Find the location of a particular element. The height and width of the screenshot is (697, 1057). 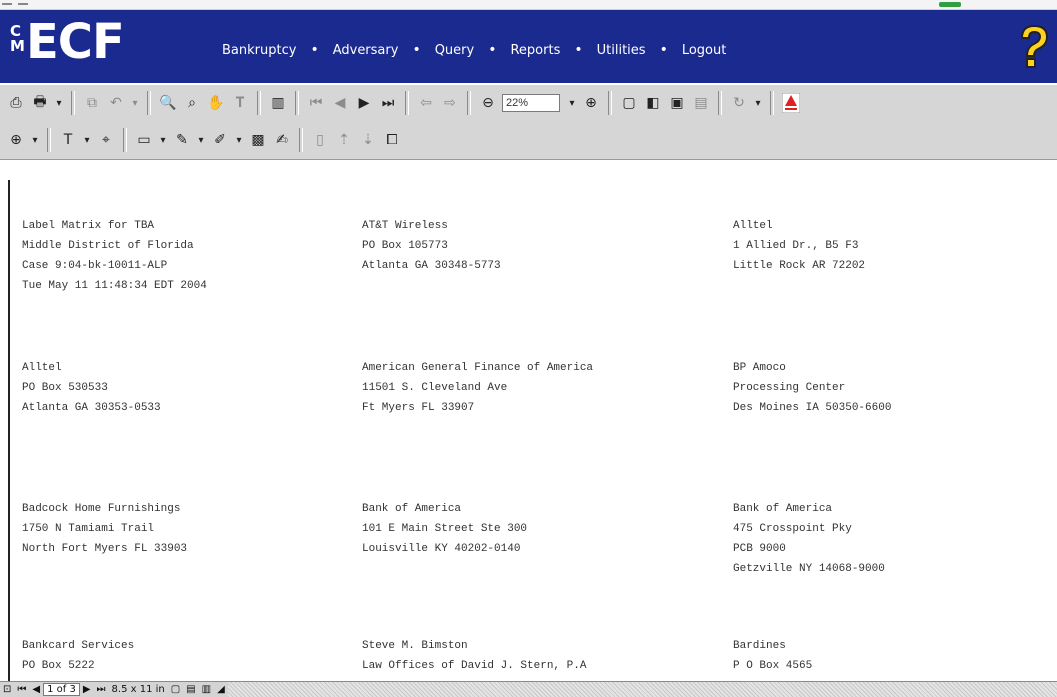

cmecf-logo: C M ECF is located at coordinates (67, 42).